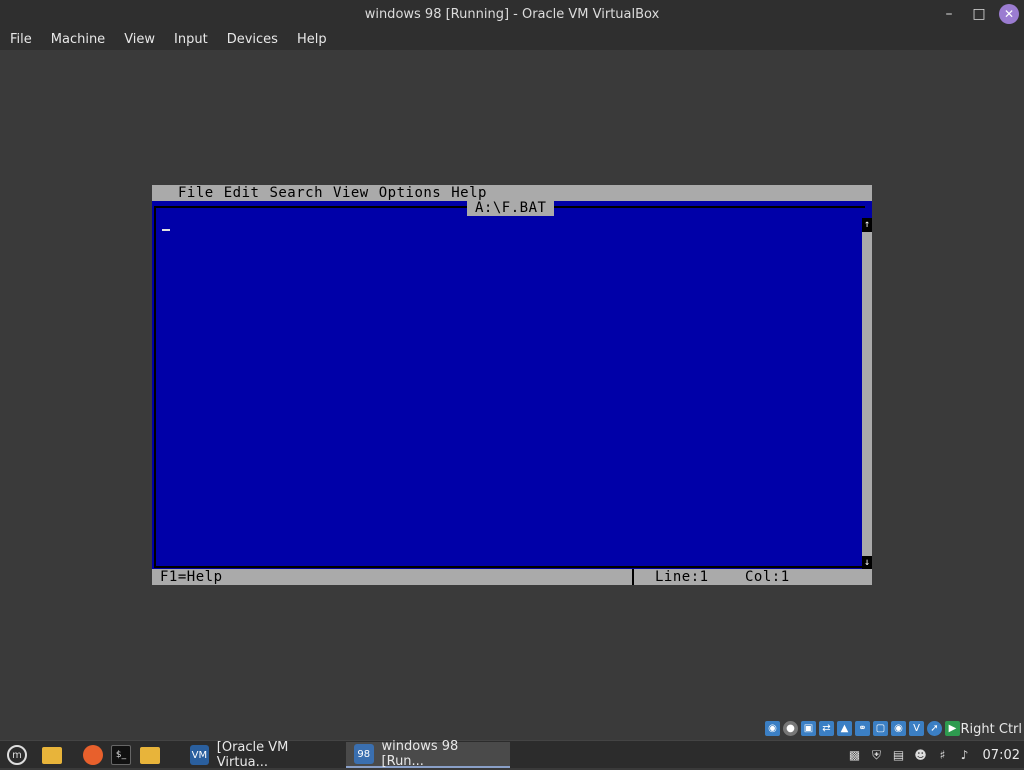 This screenshot has height=770, width=1024. I want to click on floppy-icon: ▣, so click(808, 728).